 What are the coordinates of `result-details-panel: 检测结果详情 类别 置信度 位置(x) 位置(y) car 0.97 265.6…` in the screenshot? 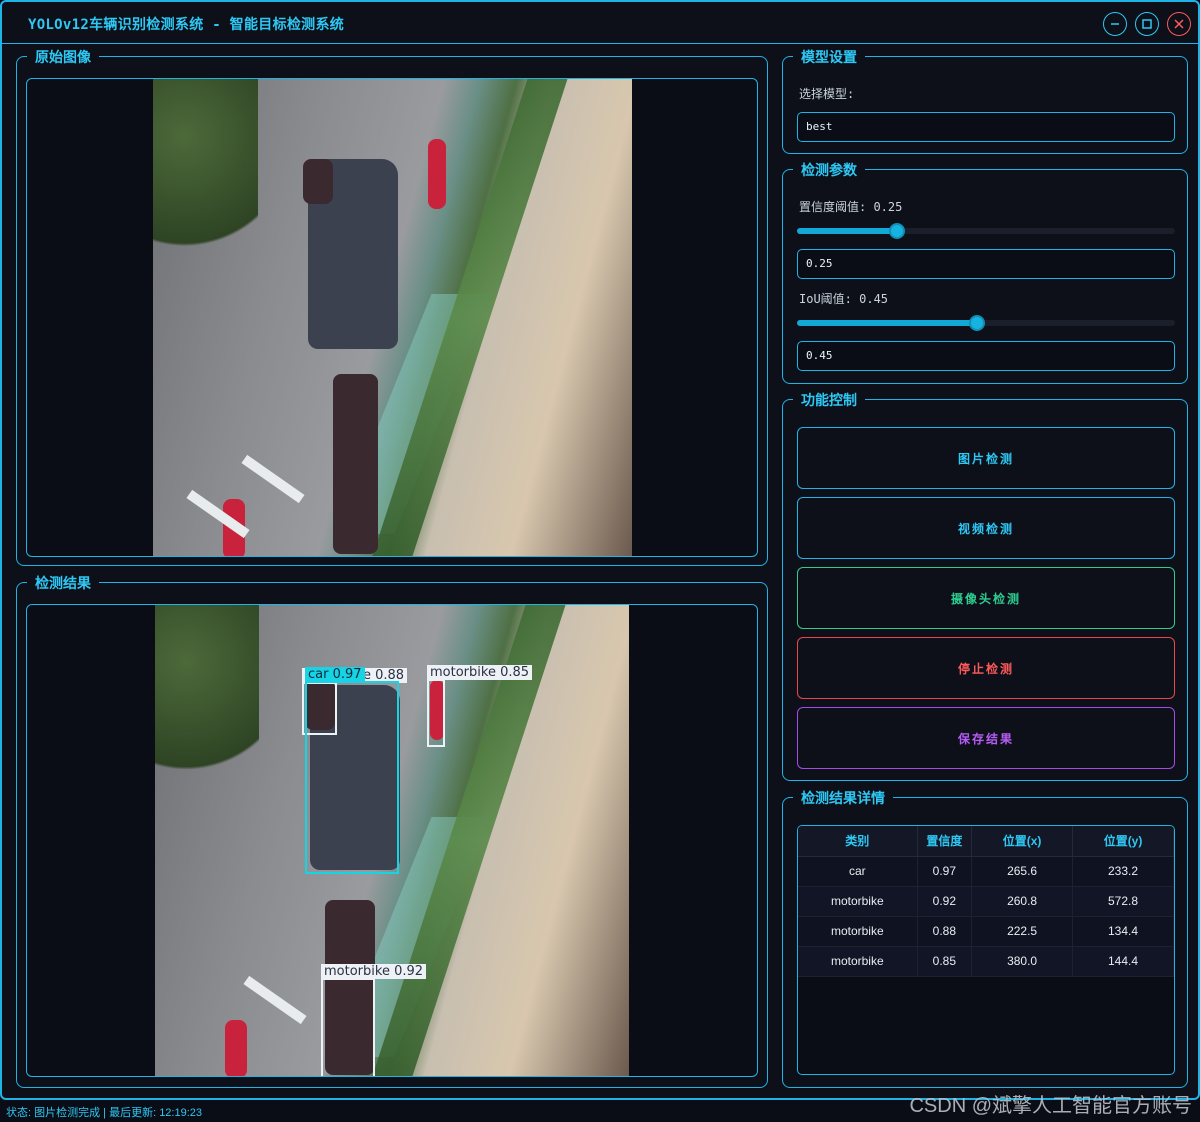 It's located at (985, 938).